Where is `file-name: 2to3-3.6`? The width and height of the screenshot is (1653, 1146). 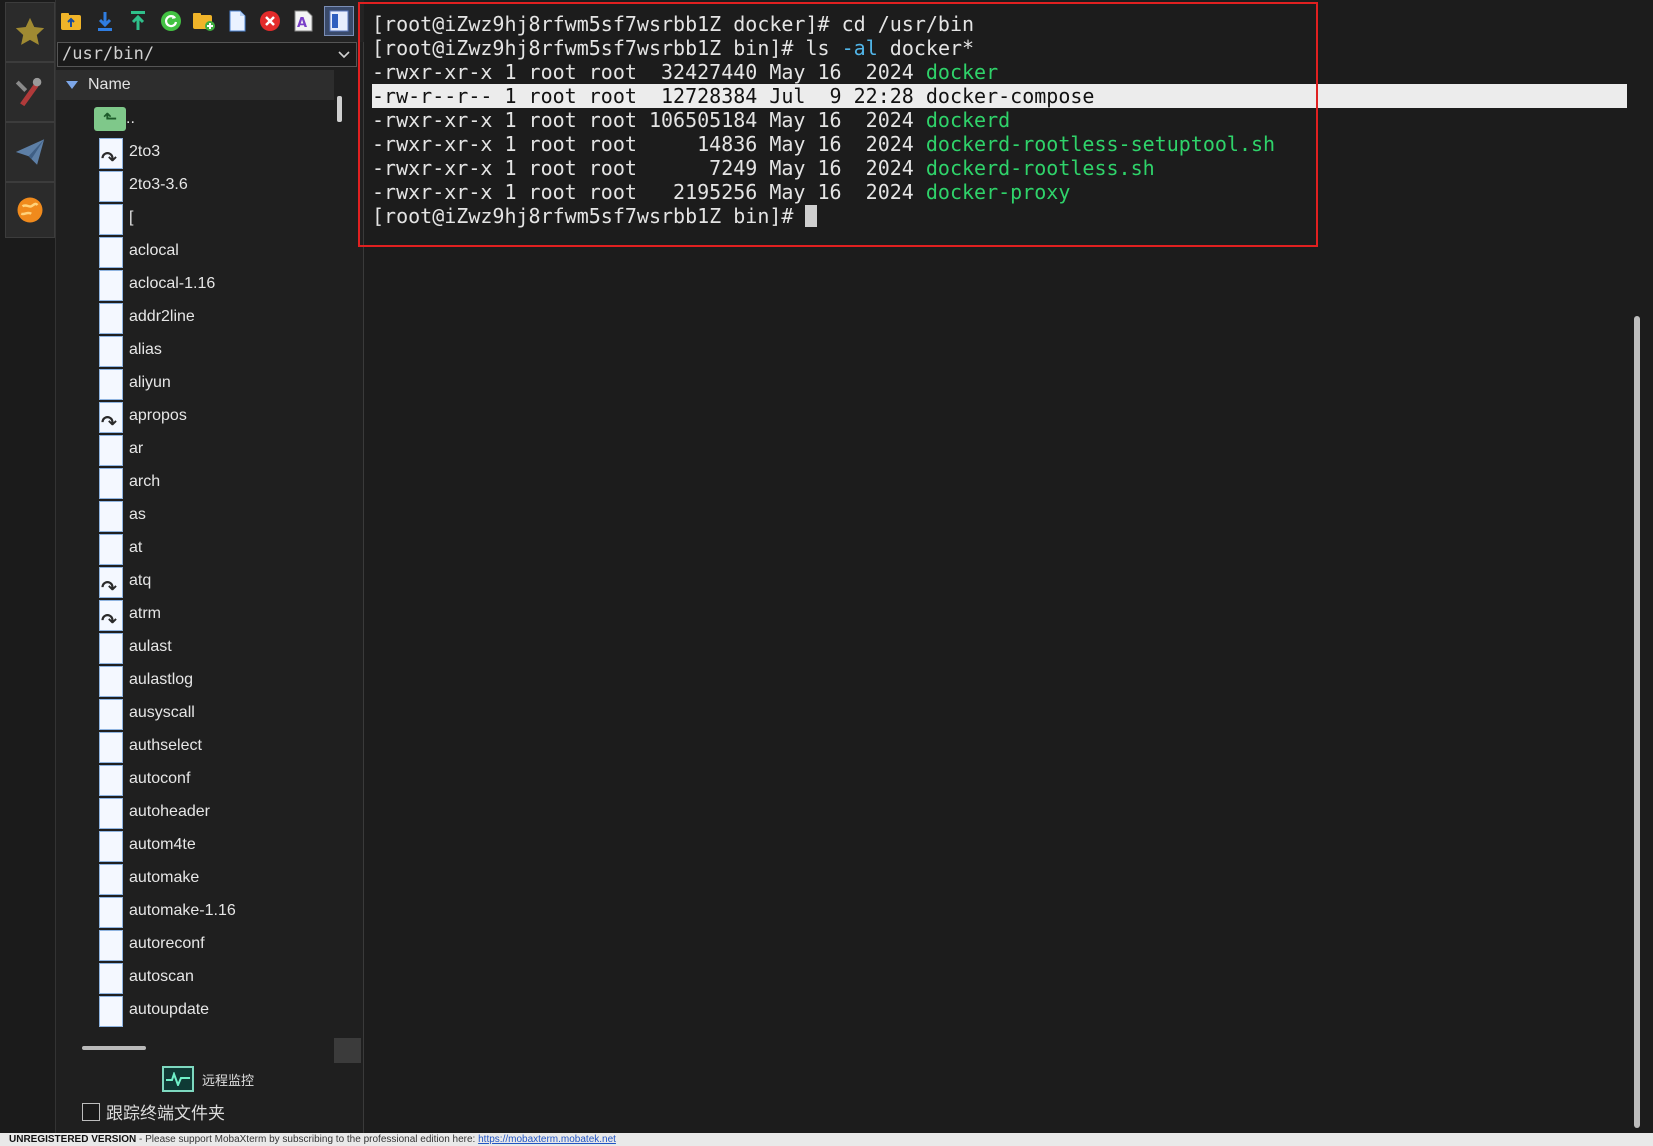
file-name: 2to3-3.6 is located at coordinates (158, 184).